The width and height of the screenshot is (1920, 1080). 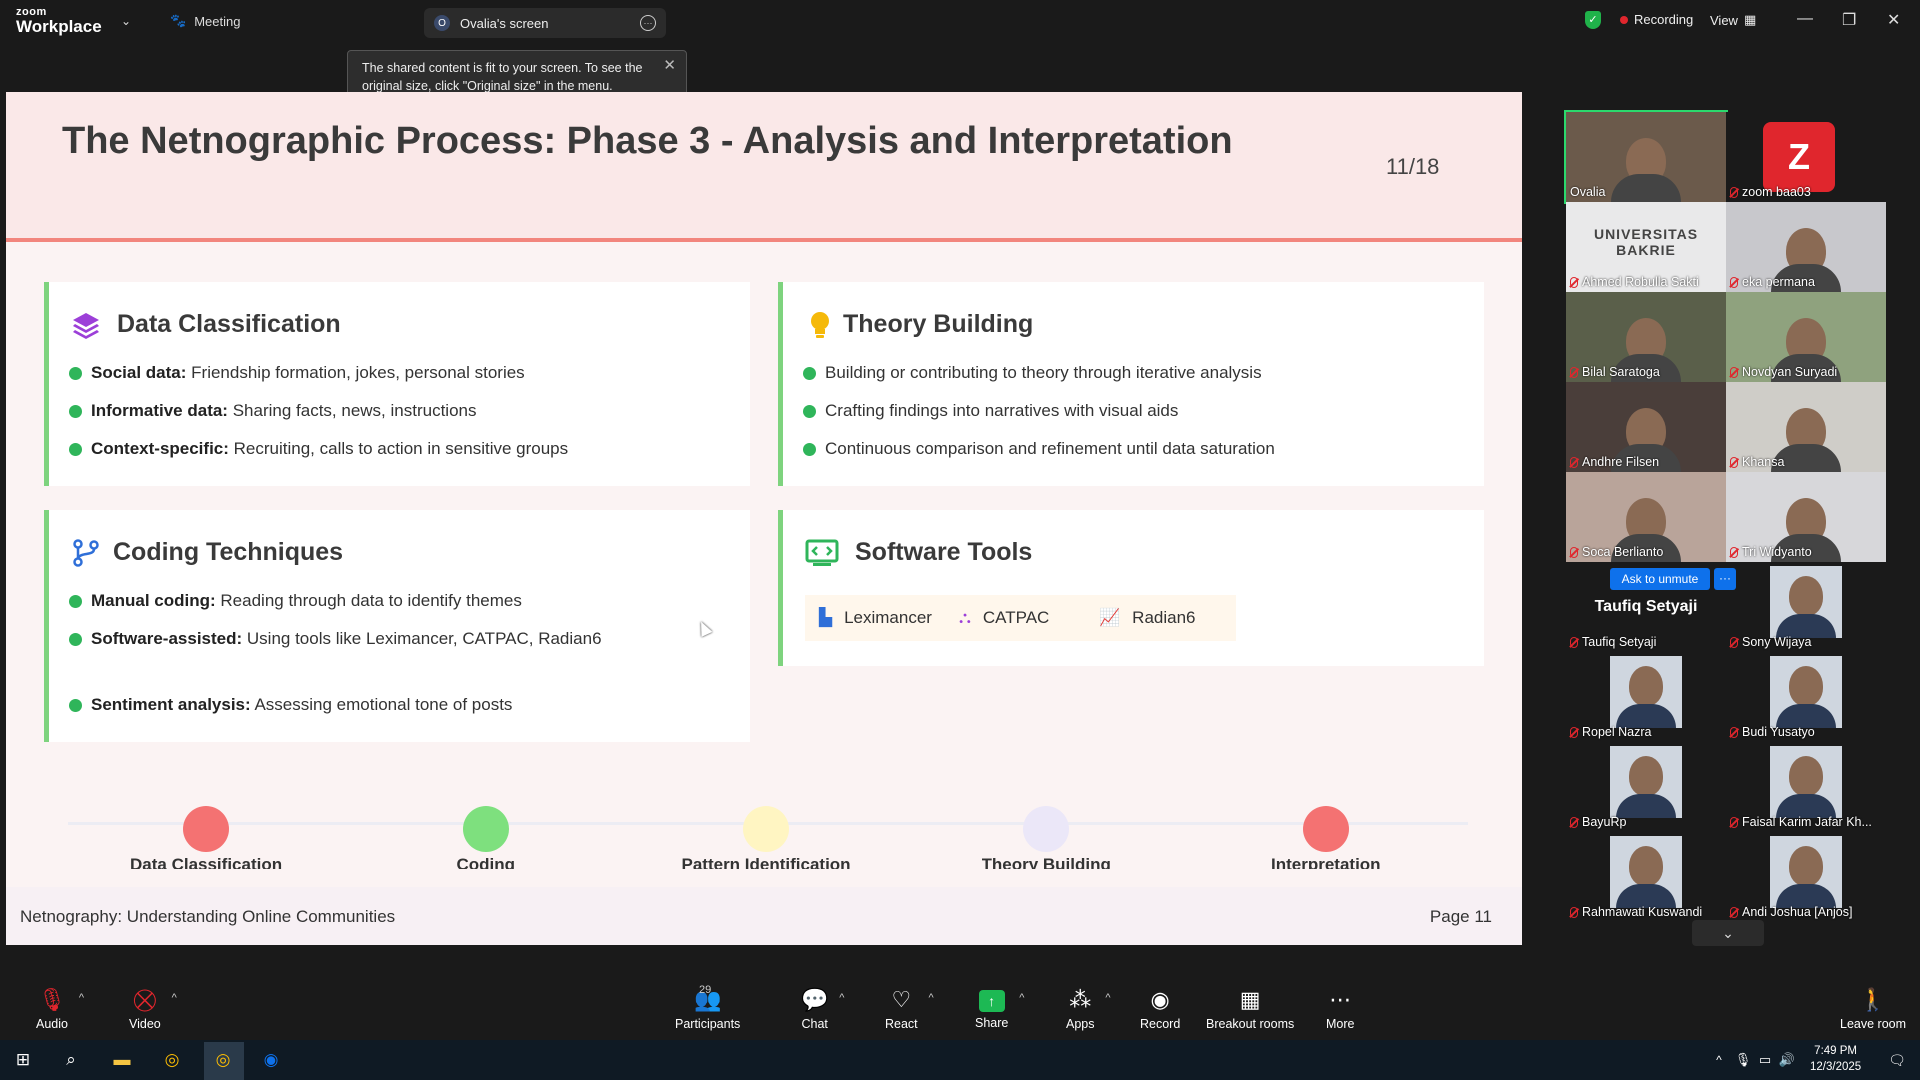 What do you see at coordinates (1088, 1010) in the screenshot?
I see `apps-button: ⁂ Apps ^` at bounding box center [1088, 1010].